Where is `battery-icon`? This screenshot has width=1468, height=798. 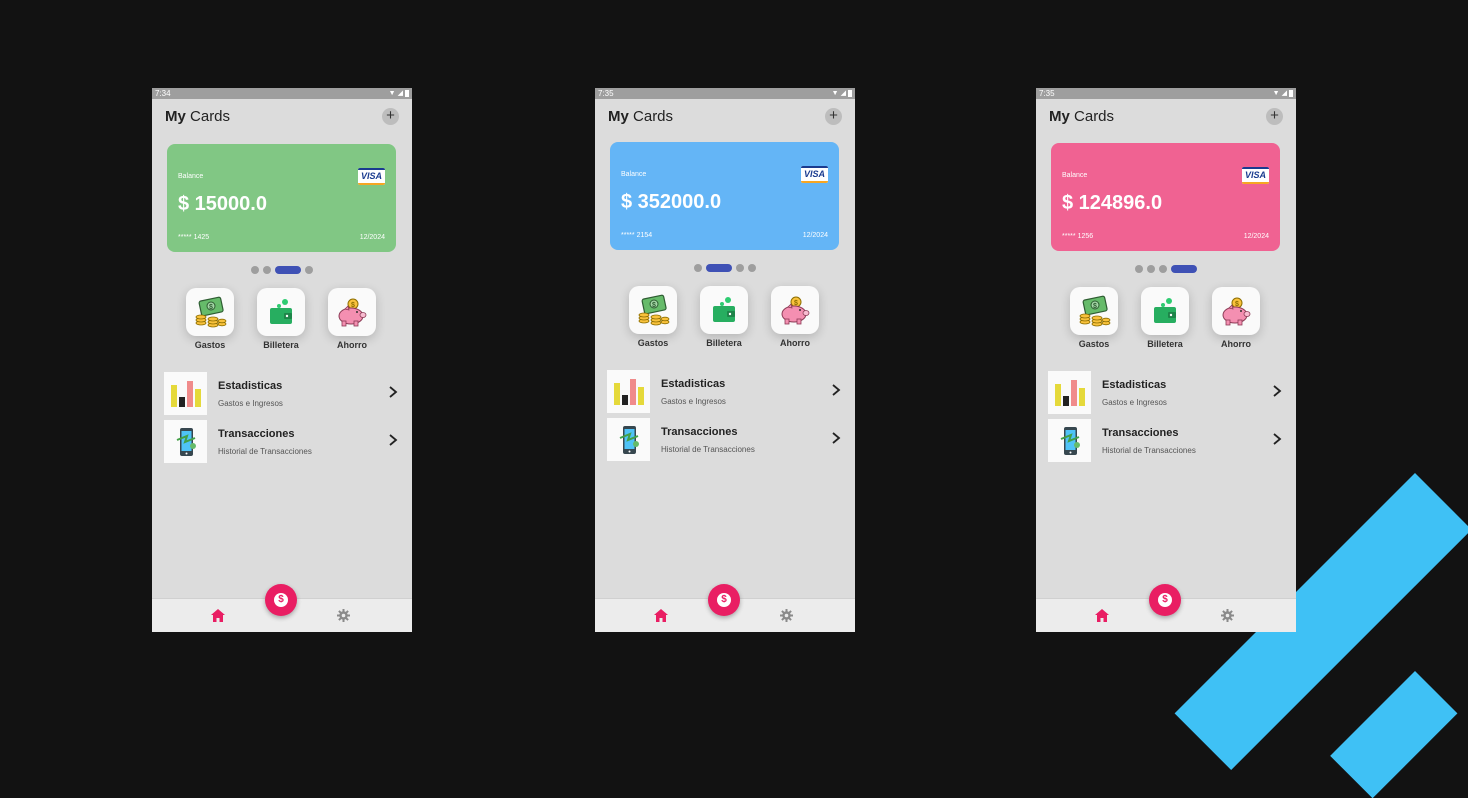 battery-icon is located at coordinates (1291, 93).